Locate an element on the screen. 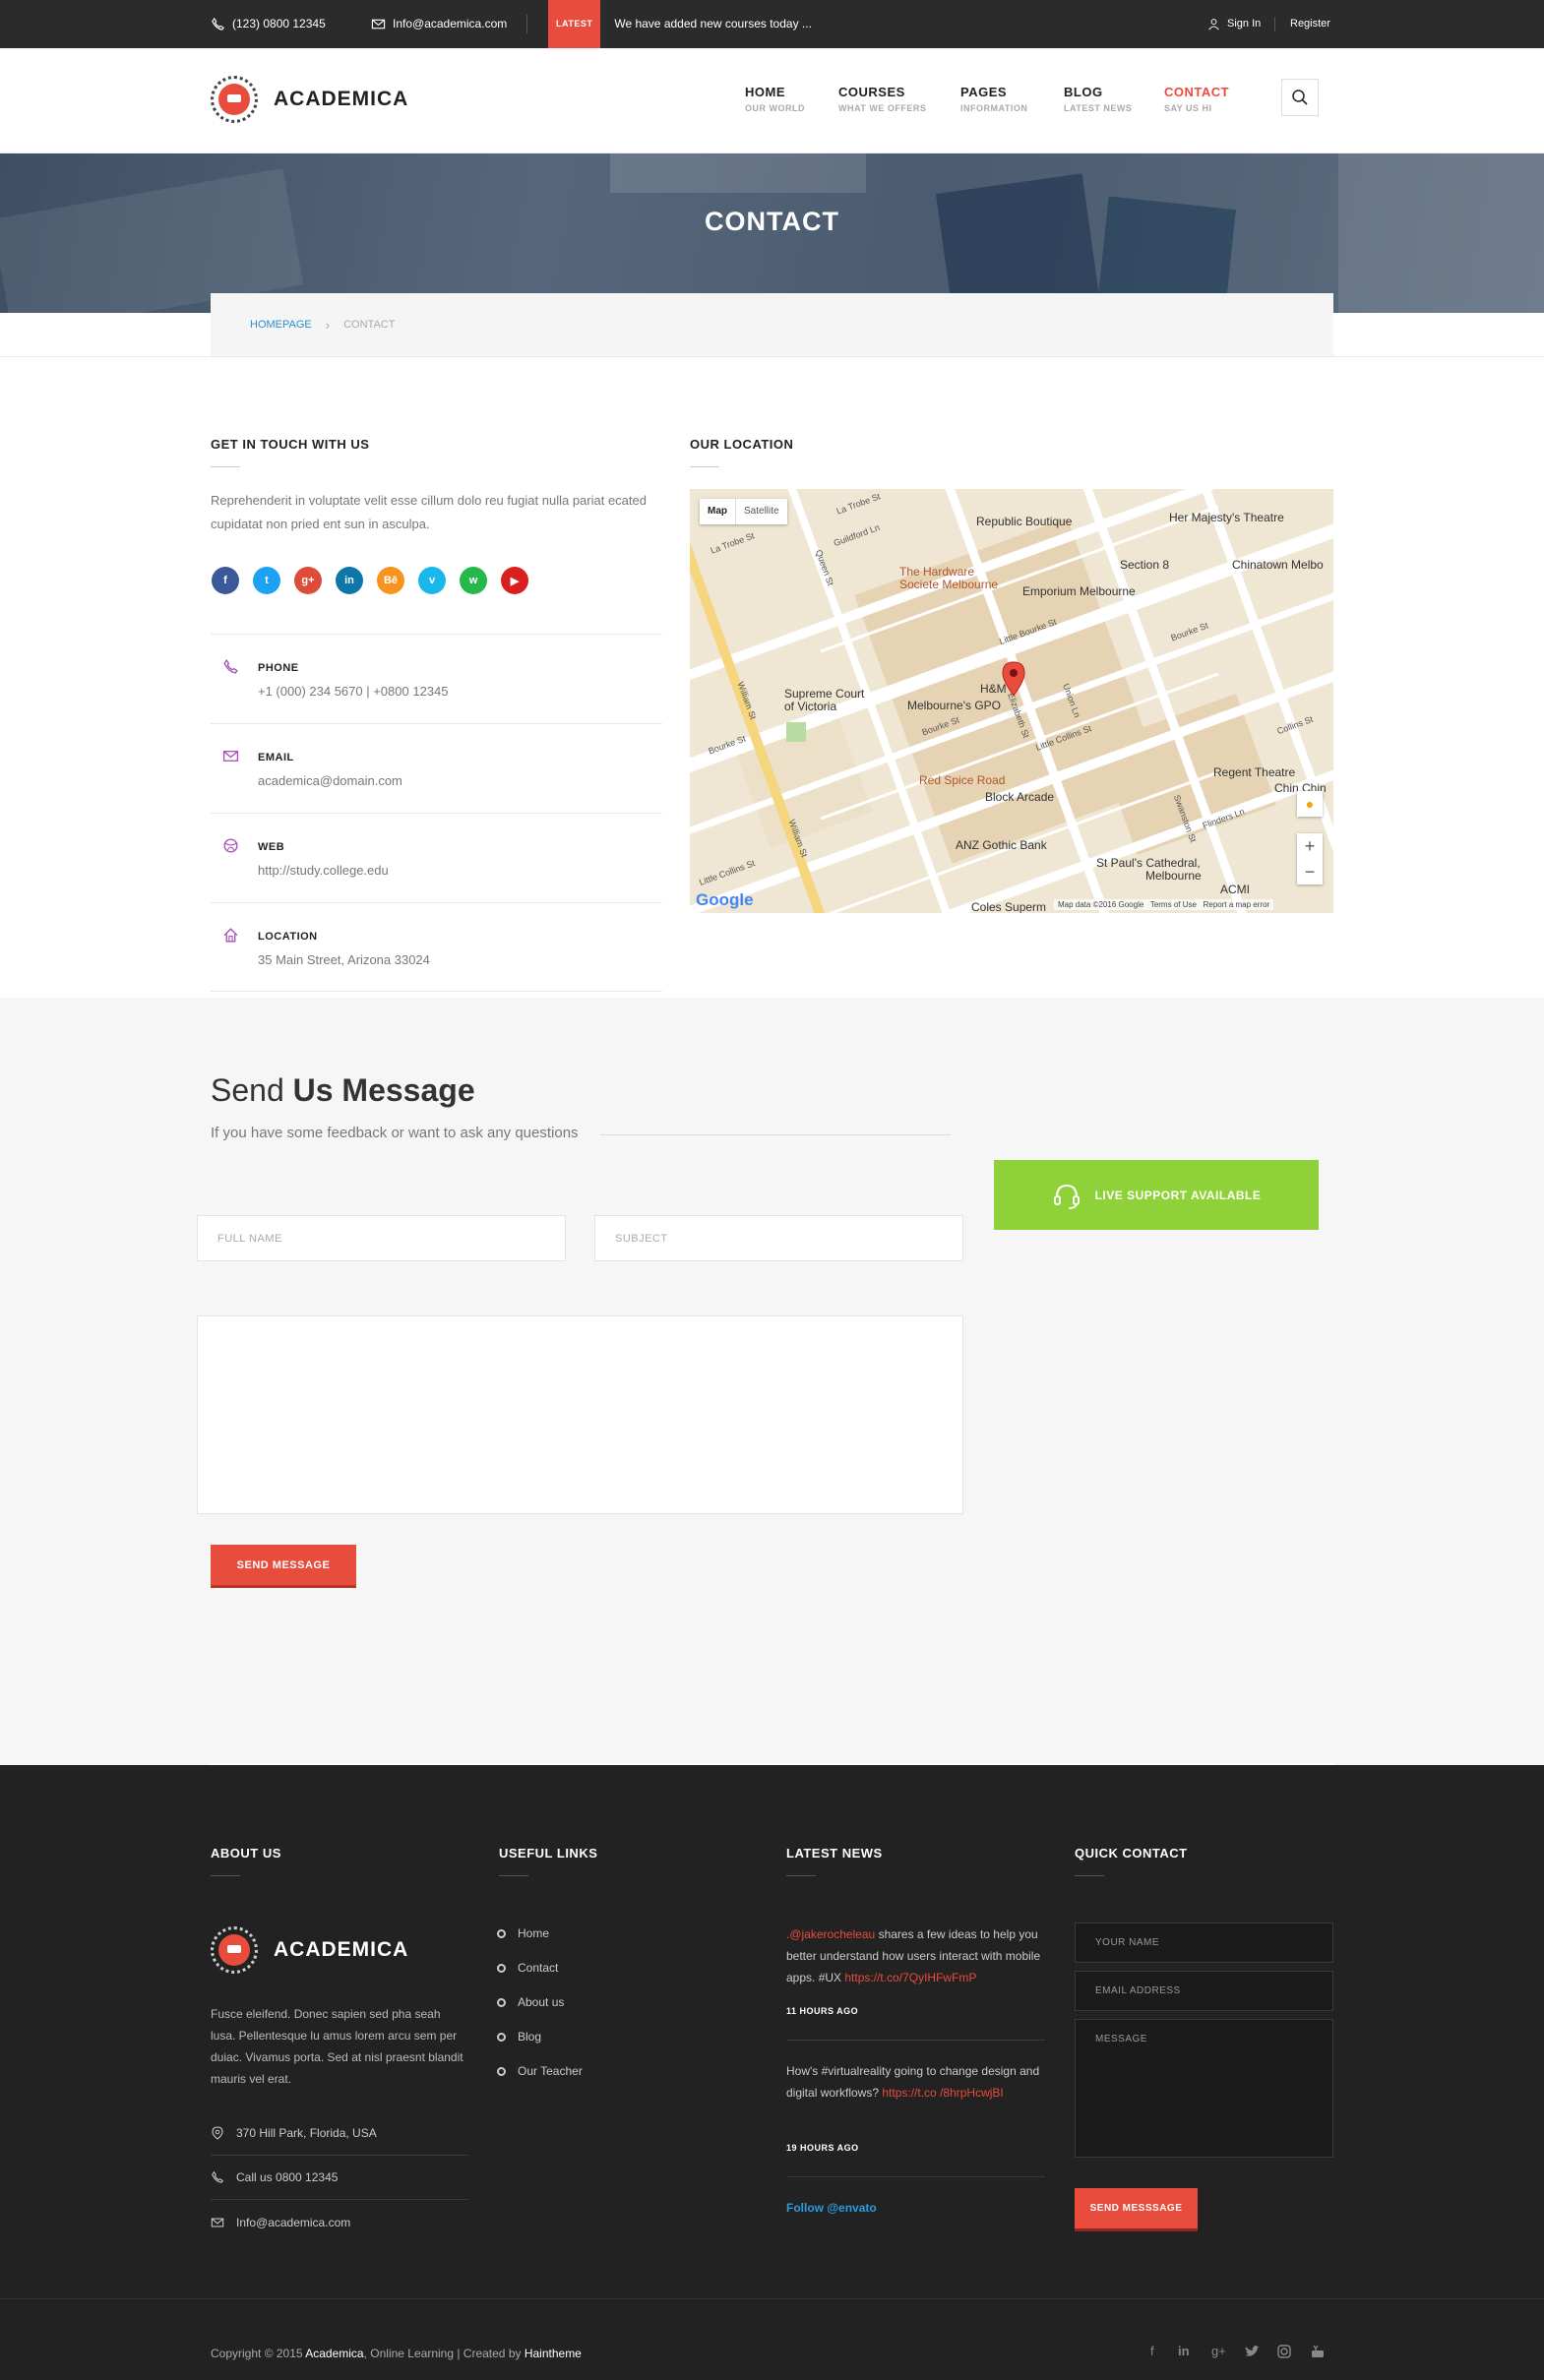 The width and height of the screenshot is (1544, 2380). topbar-phone-text: (123) 0800 12345 is located at coordinates (279, 24).